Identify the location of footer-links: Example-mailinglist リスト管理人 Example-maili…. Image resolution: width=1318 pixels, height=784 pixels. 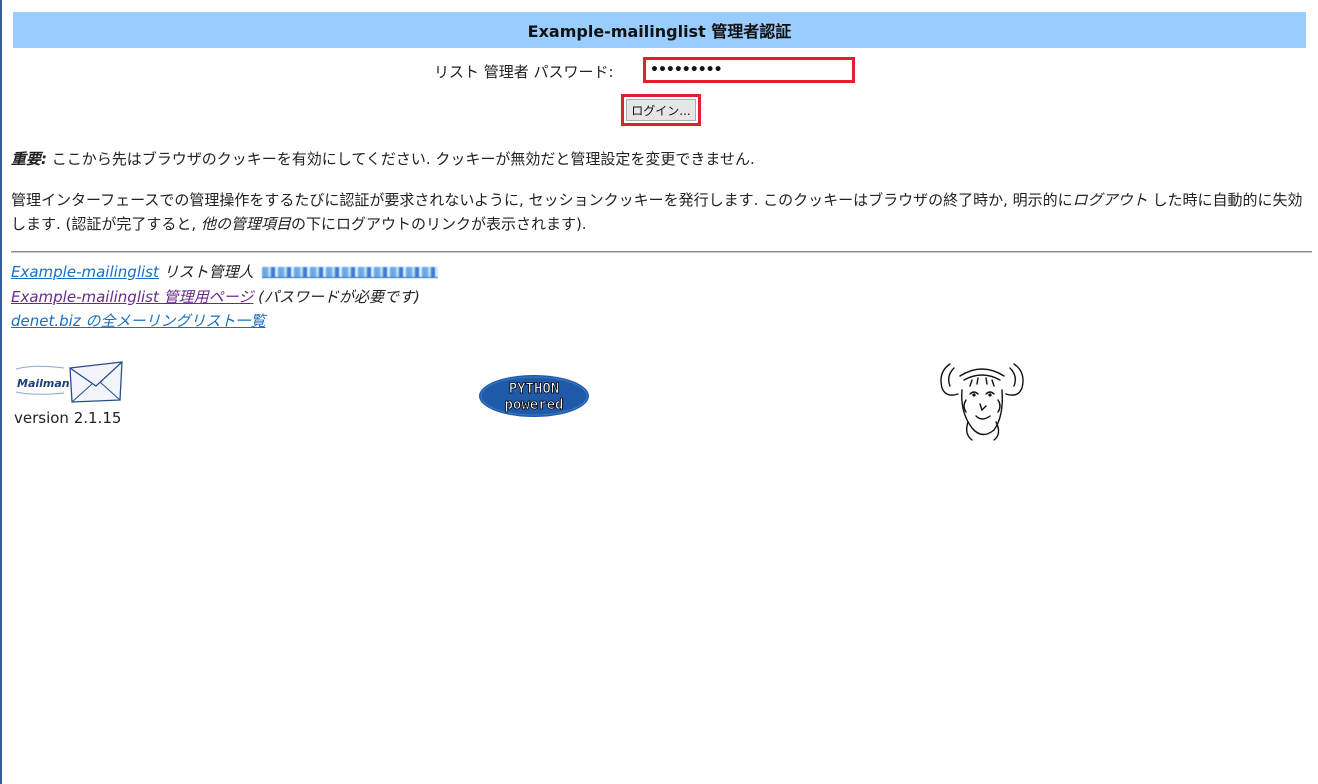
(225, 297).